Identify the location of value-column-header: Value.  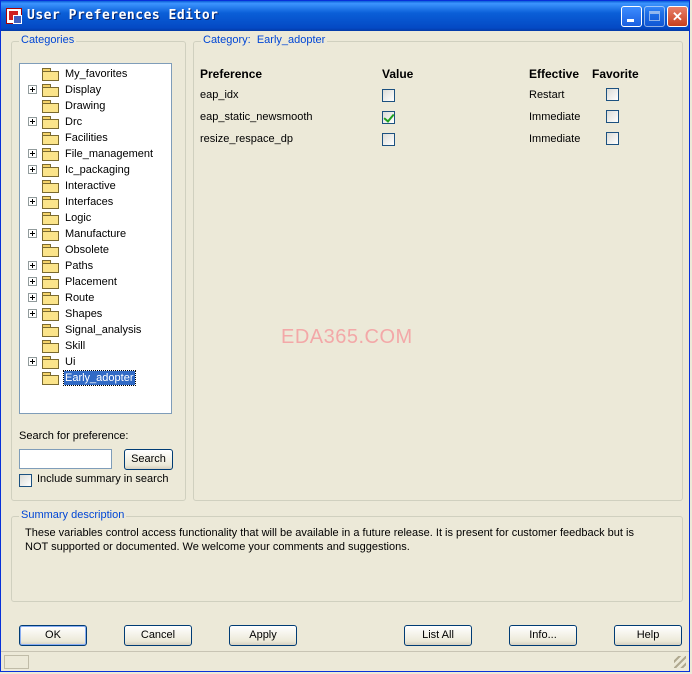
(398, 74).